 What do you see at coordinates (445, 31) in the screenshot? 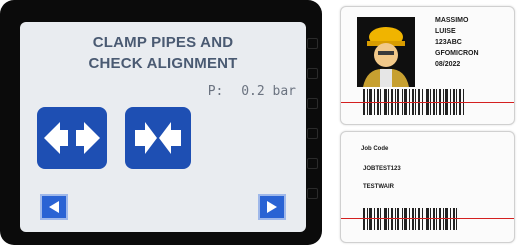
I see `operator-last-name: LUISE` at bounding box center [445, 31].